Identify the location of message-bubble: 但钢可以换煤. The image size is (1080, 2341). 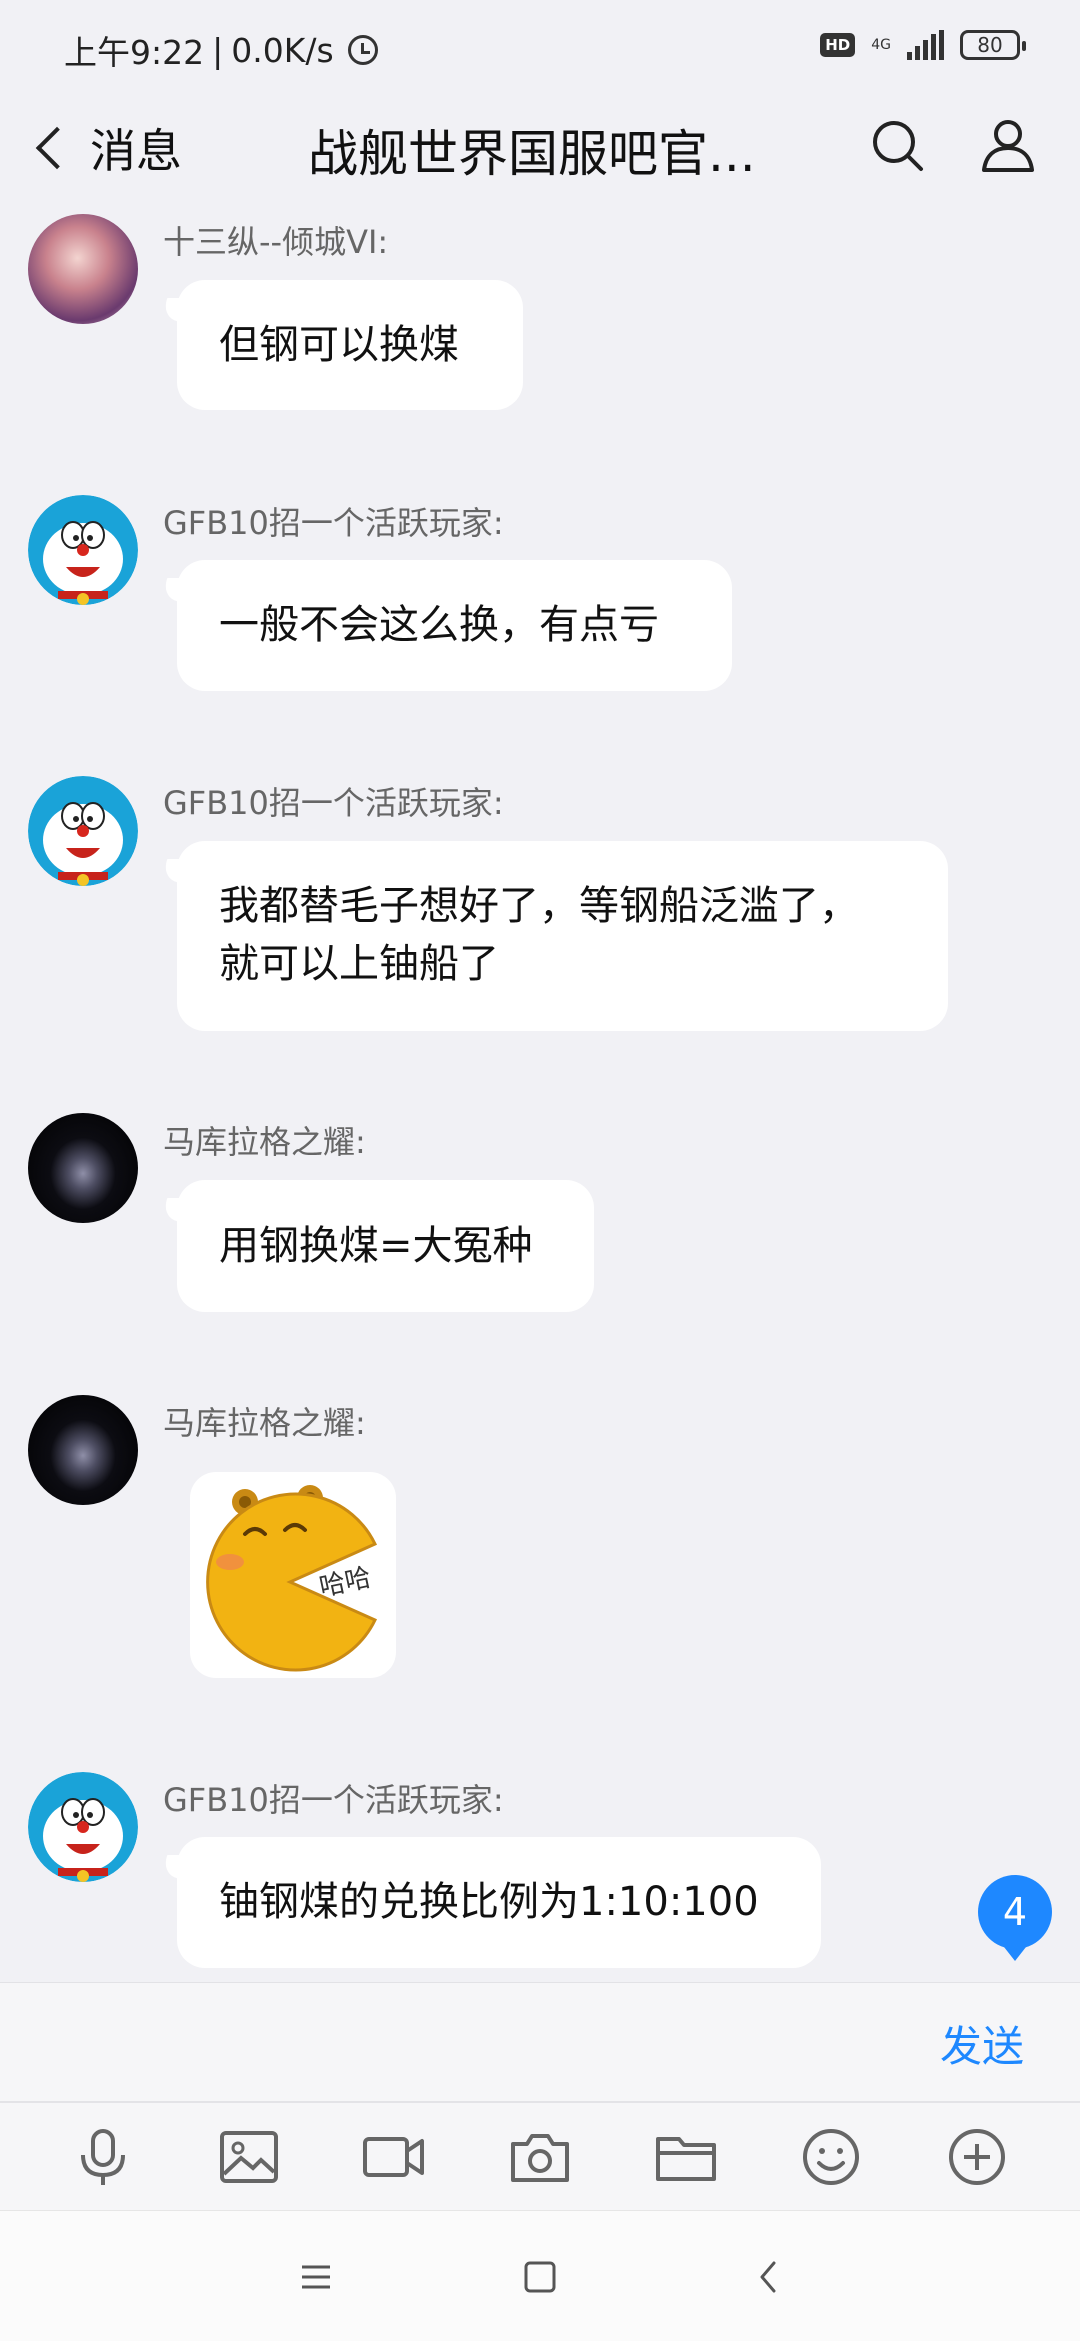
(350, 345).